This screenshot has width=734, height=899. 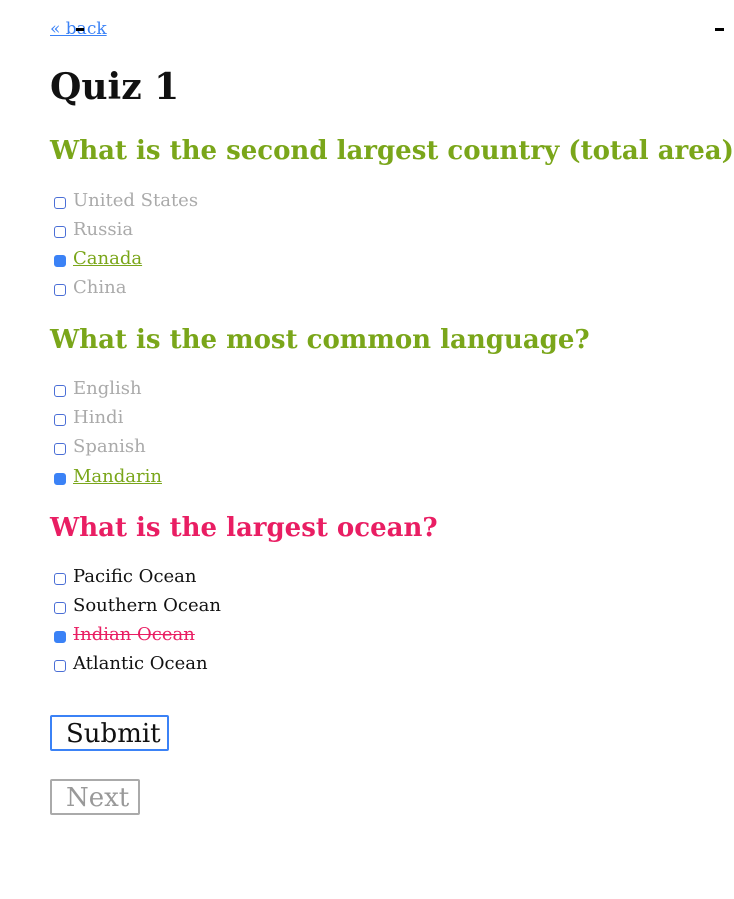 What do you see at coordinates (719, 29) in the screenshot?
I see `dash-mark-right` at bounding box center [719, 29].